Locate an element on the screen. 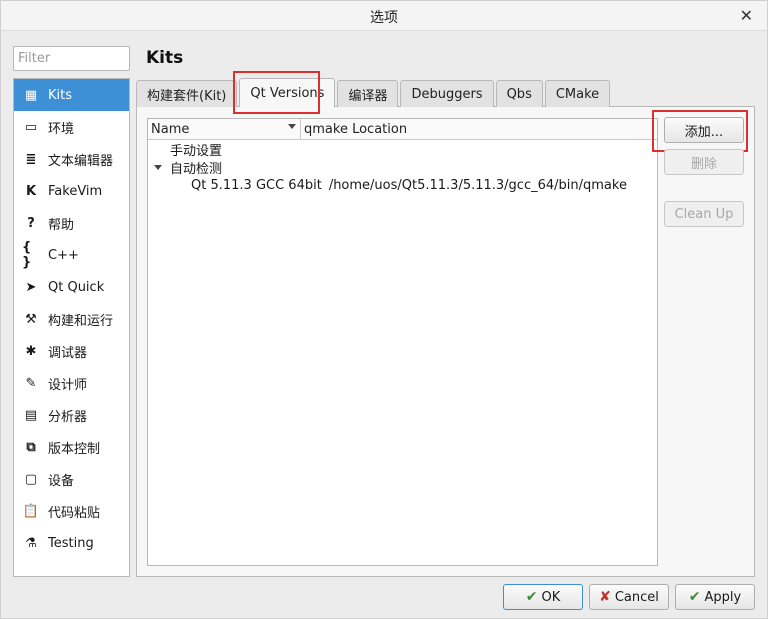 This screenshot has width=768, height=619. sidebar-item-2: ≣ 文本编辑器 is located at coordinates (71, 159).